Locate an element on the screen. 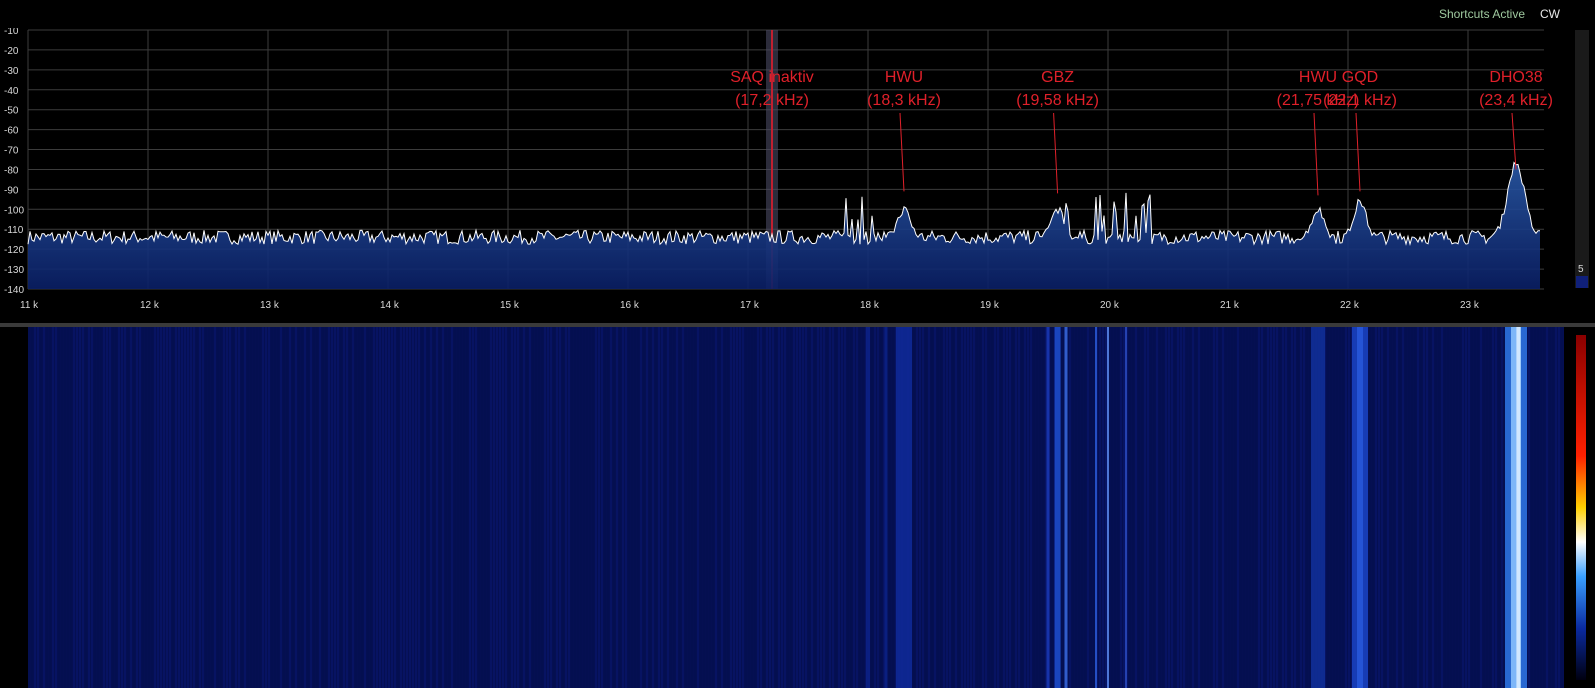 The width and height of the screenshot is (1595, 688). y-tick-label: -140 is located at coordinates (14, 290).